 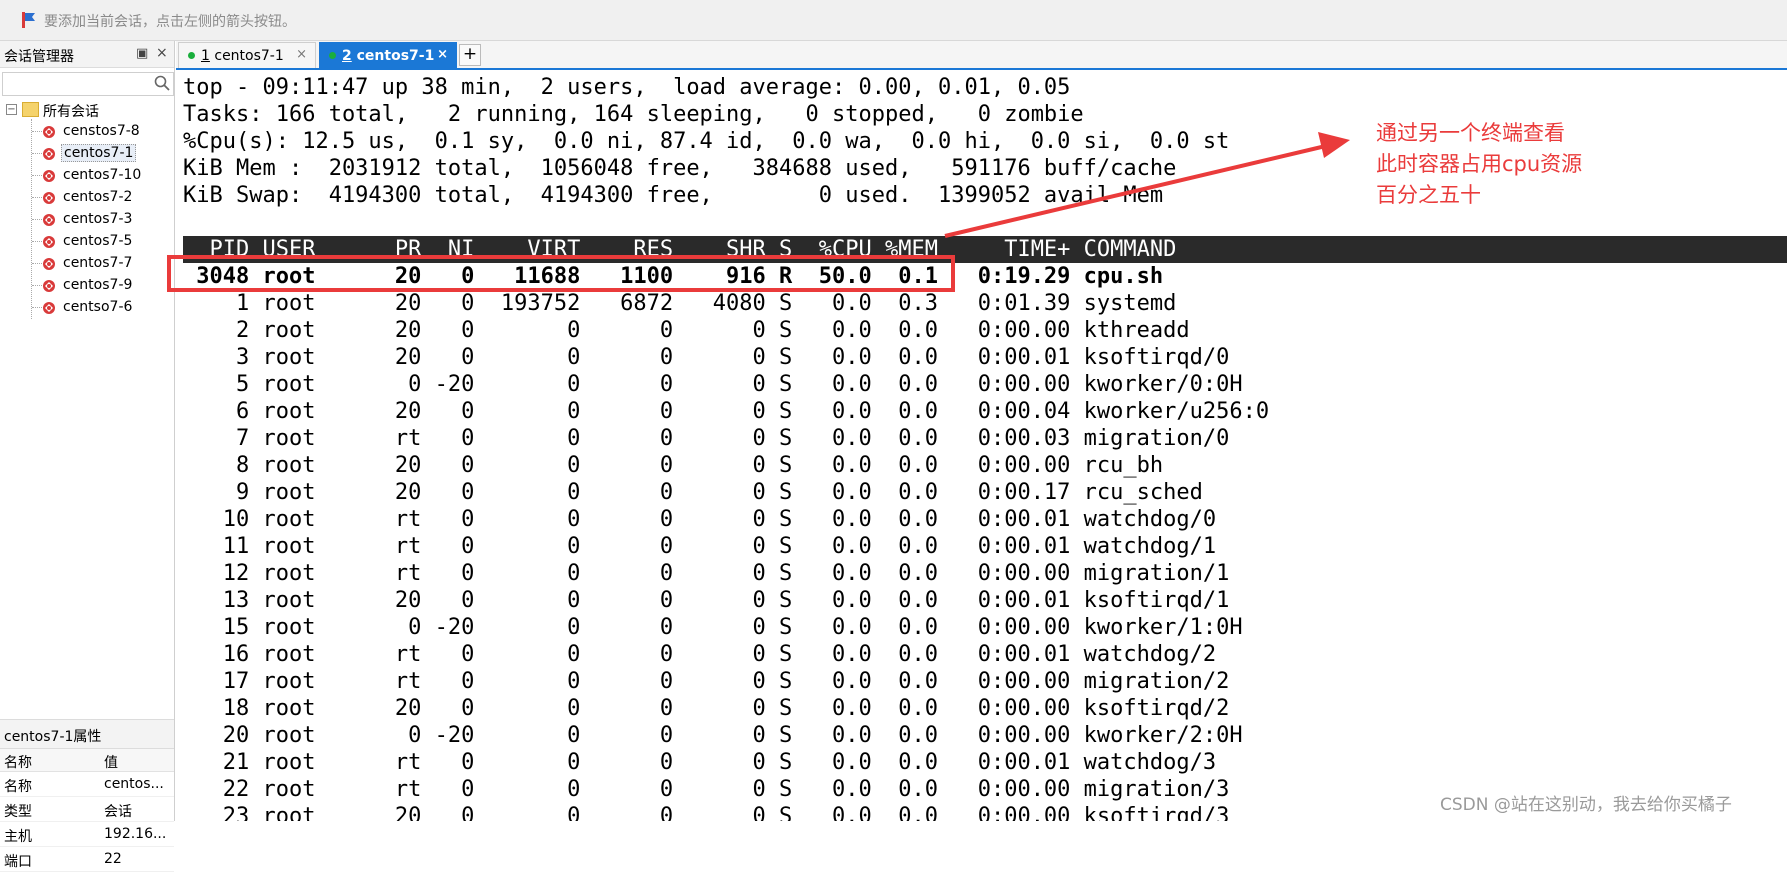 What do you see at coordinates (470, 55) in the screenshot?
I see `new-tab-button: +` at bounding box center [470, 55].